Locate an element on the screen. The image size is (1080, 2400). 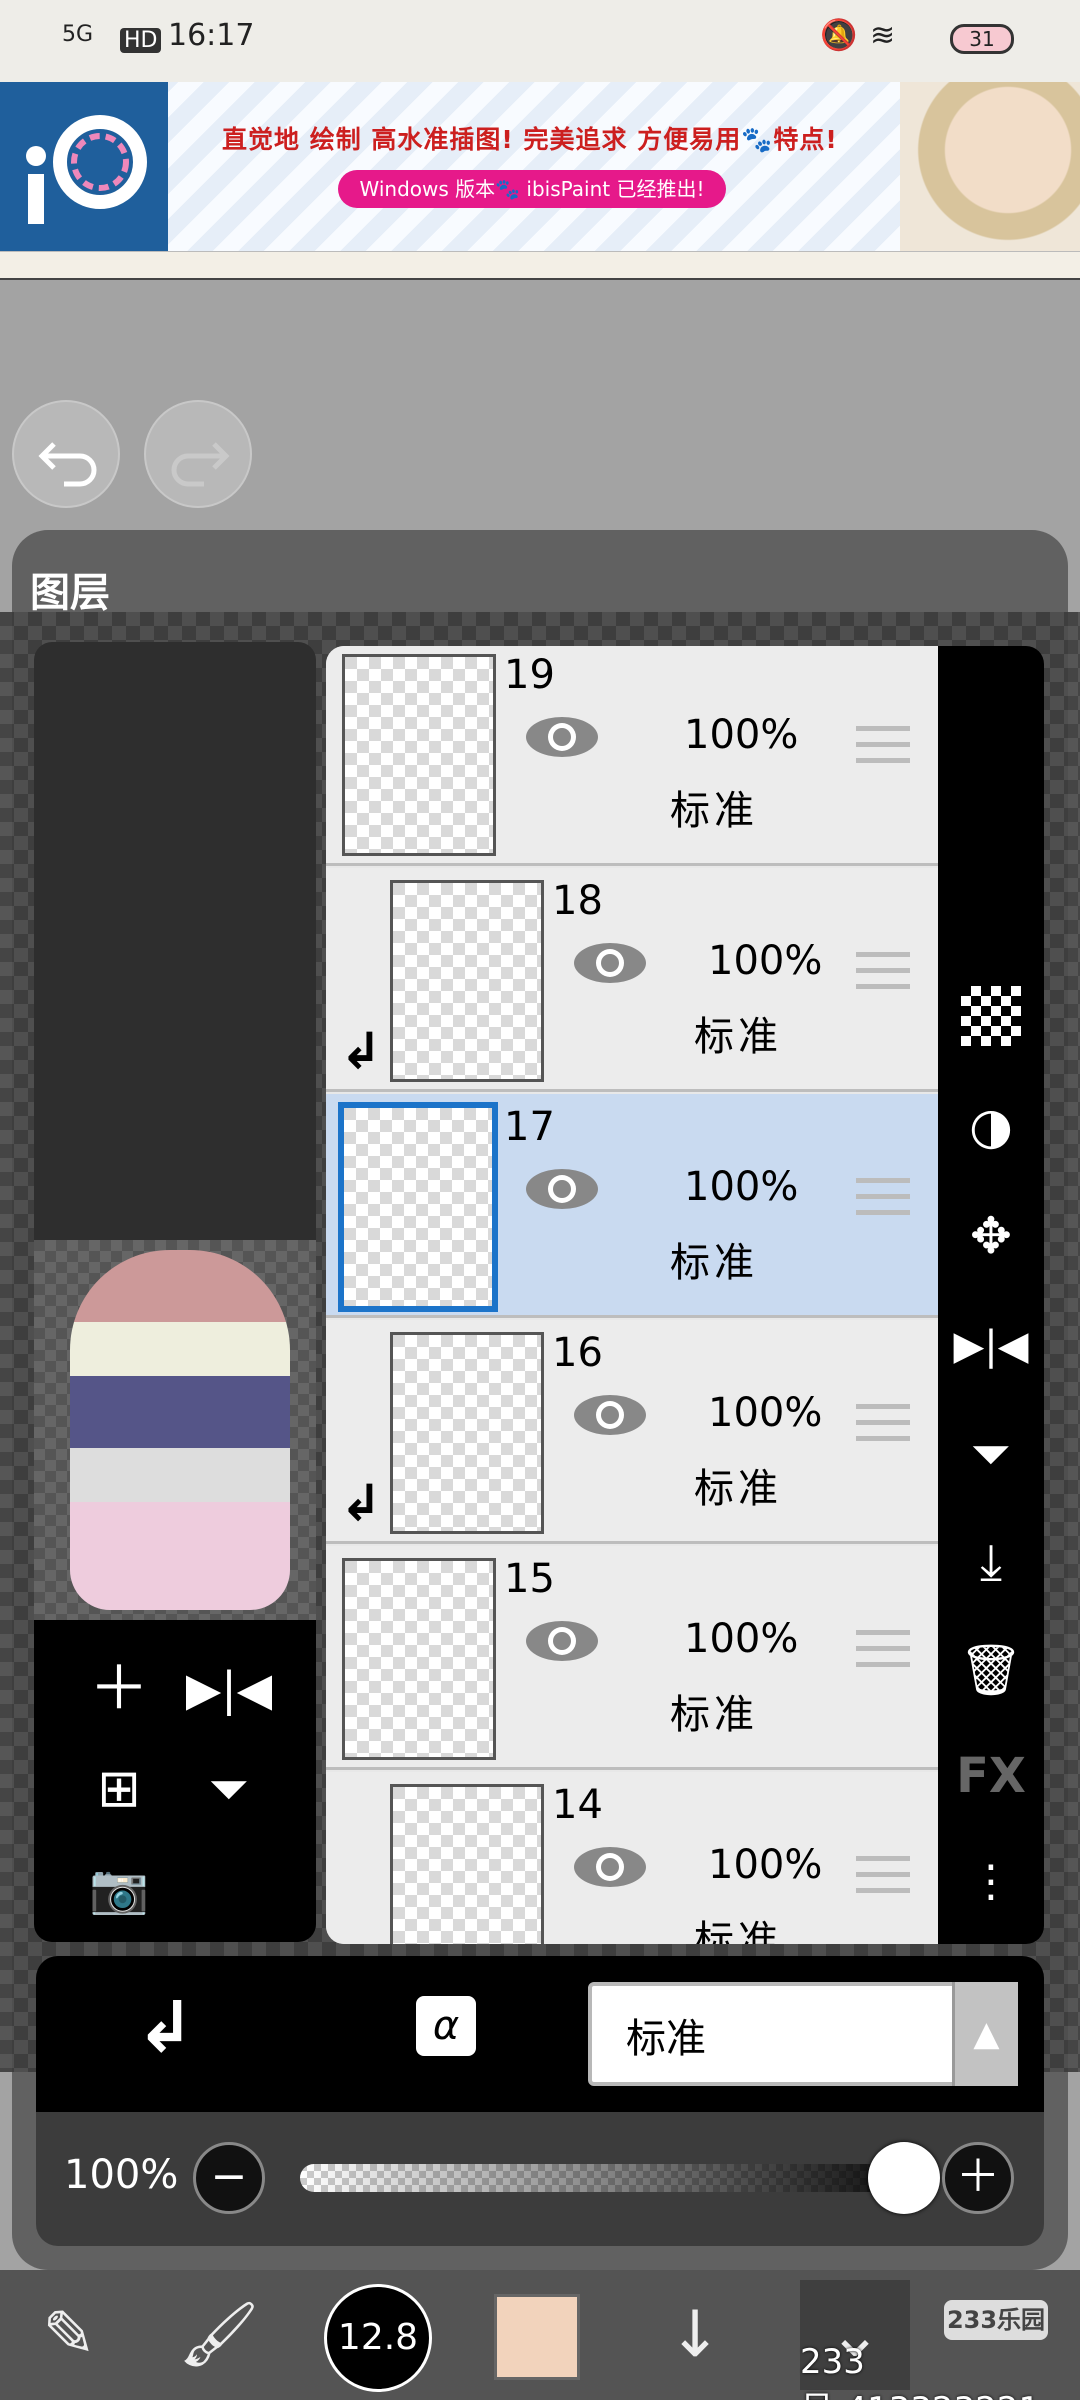
layer-number: 14 is located at coordinates (577, 1805).